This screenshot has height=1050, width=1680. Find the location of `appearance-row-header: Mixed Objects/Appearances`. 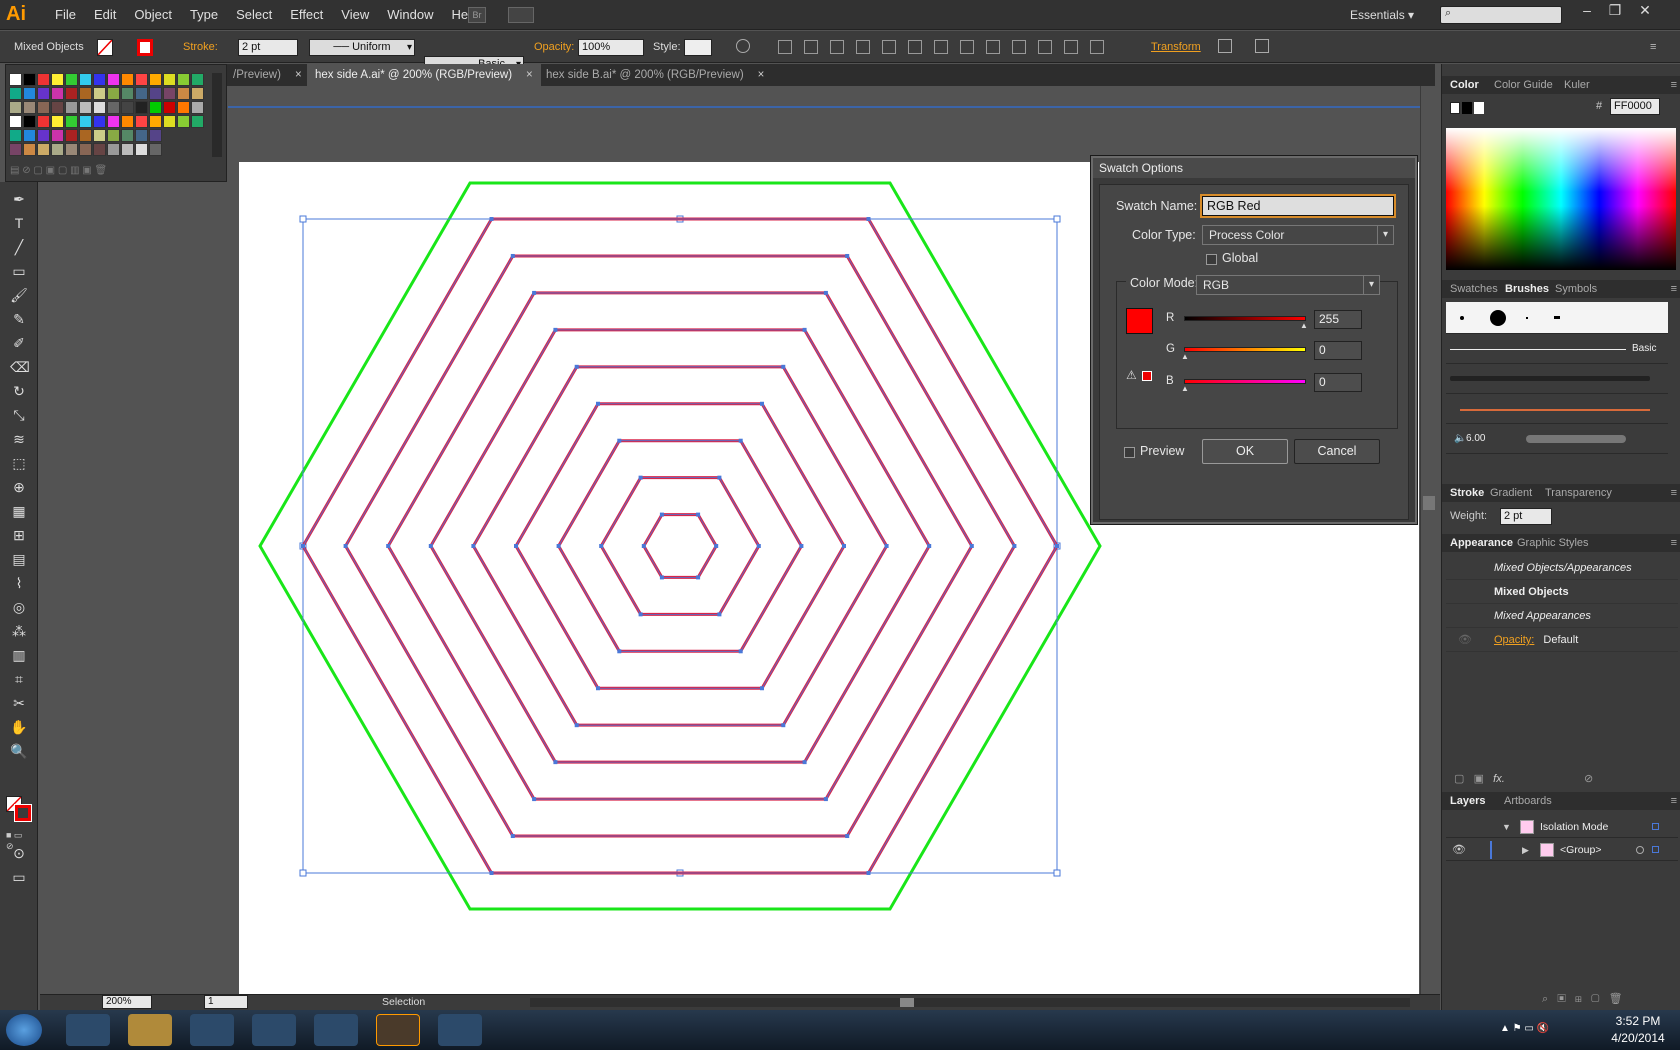

appearance-row-header: Mixed Objects/Appearances is located at coordinates (1562, 568).